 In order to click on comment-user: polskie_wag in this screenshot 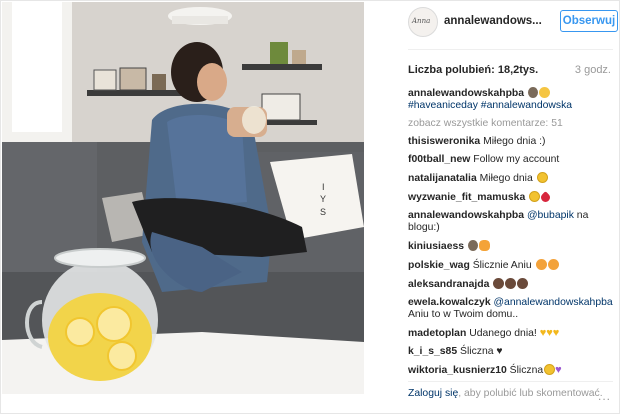, I will do `click(439, 265)`.